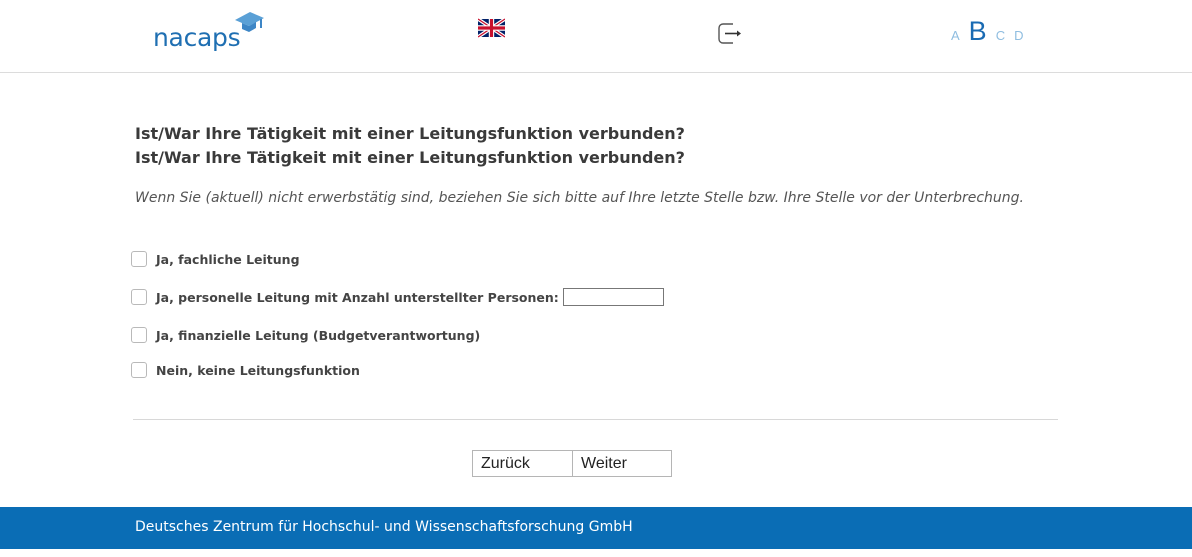 The width and height of the screenshot is (1192, 557). What do you see at coordinates (1018, 35) in the screenshot?
I see `font-size-d: D` at bounding box center [1018, 35].